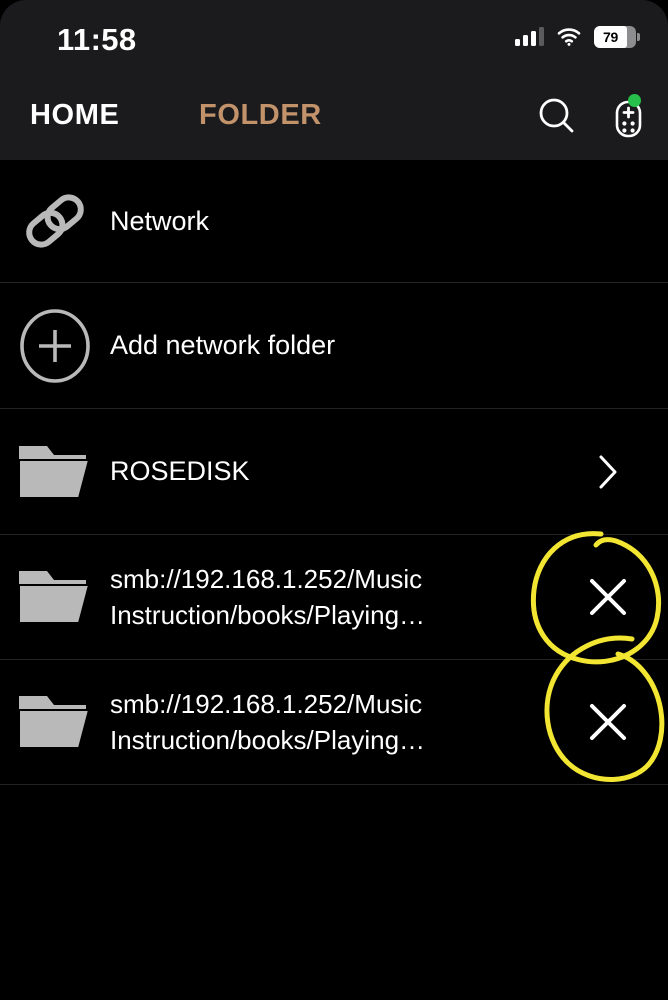  What do you see at coordinates (334, 221) in the screenshot?
I see `list-item-network: Network` at bounding box center [334, 221].